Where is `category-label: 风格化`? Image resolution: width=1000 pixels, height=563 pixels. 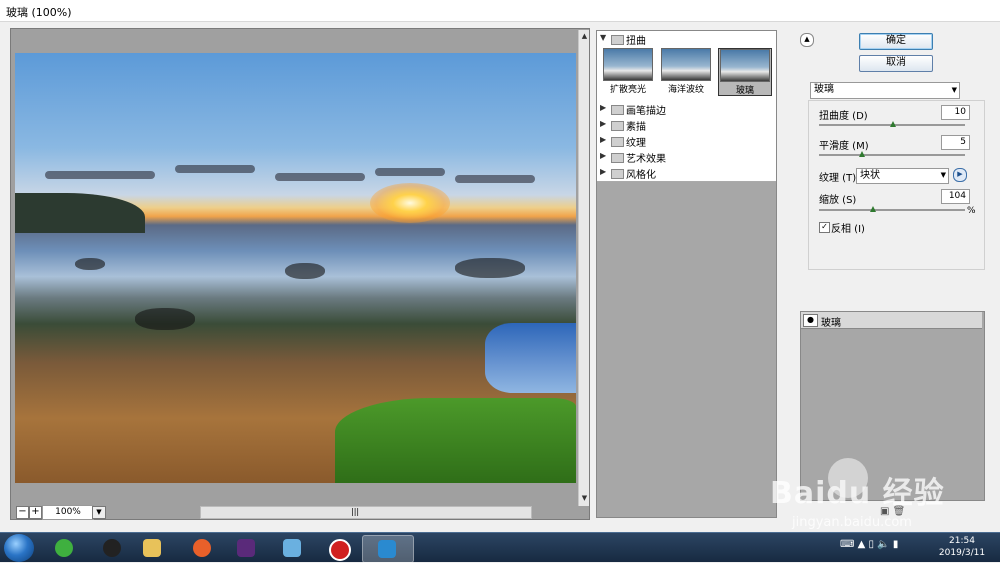 category-label: 风格化 is located at coordinates (641, 175).